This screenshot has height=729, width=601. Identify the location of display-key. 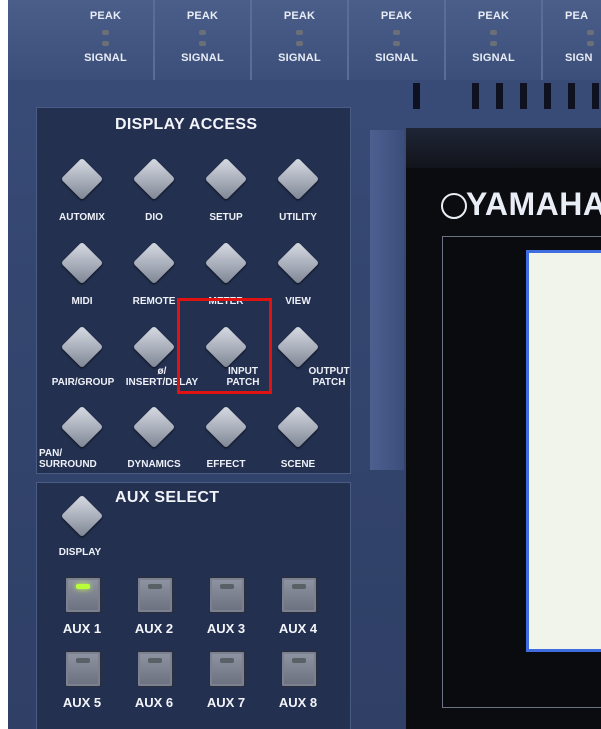
(82, 516).